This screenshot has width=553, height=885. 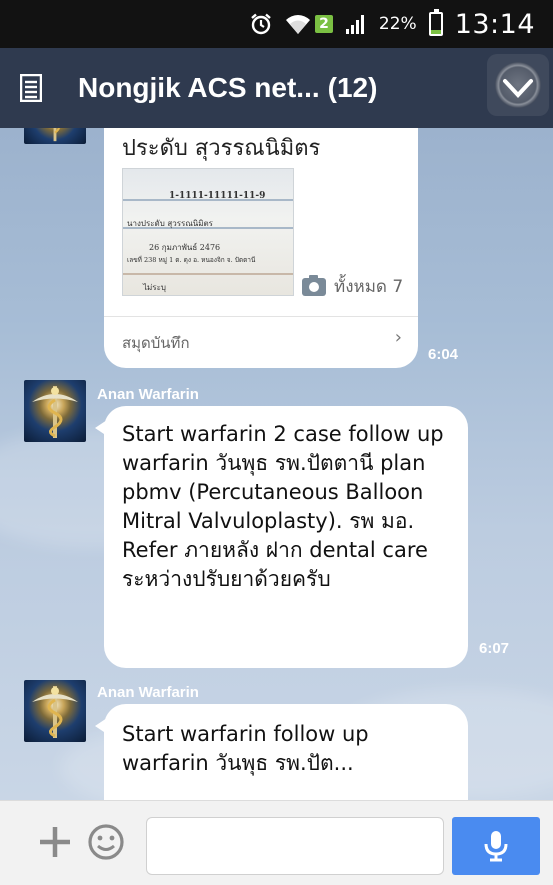 I want to click on battery-icon, so click(x=435, y=22).